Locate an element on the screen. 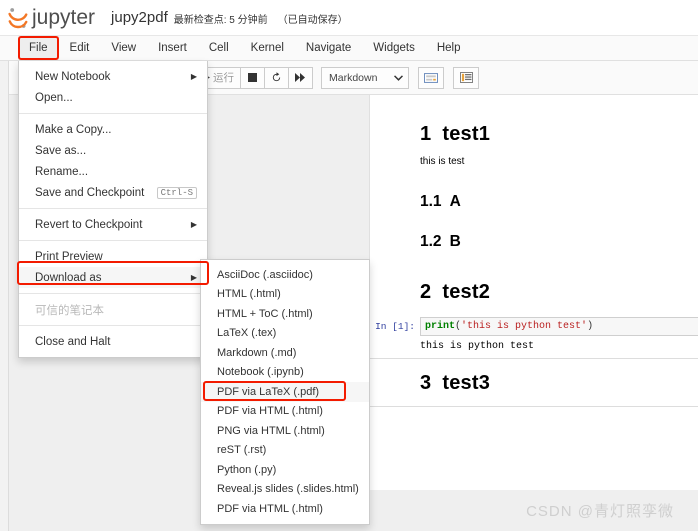 This screenshot has height=531, width=698. left-edge-strip is located at coordinates (4, 296).